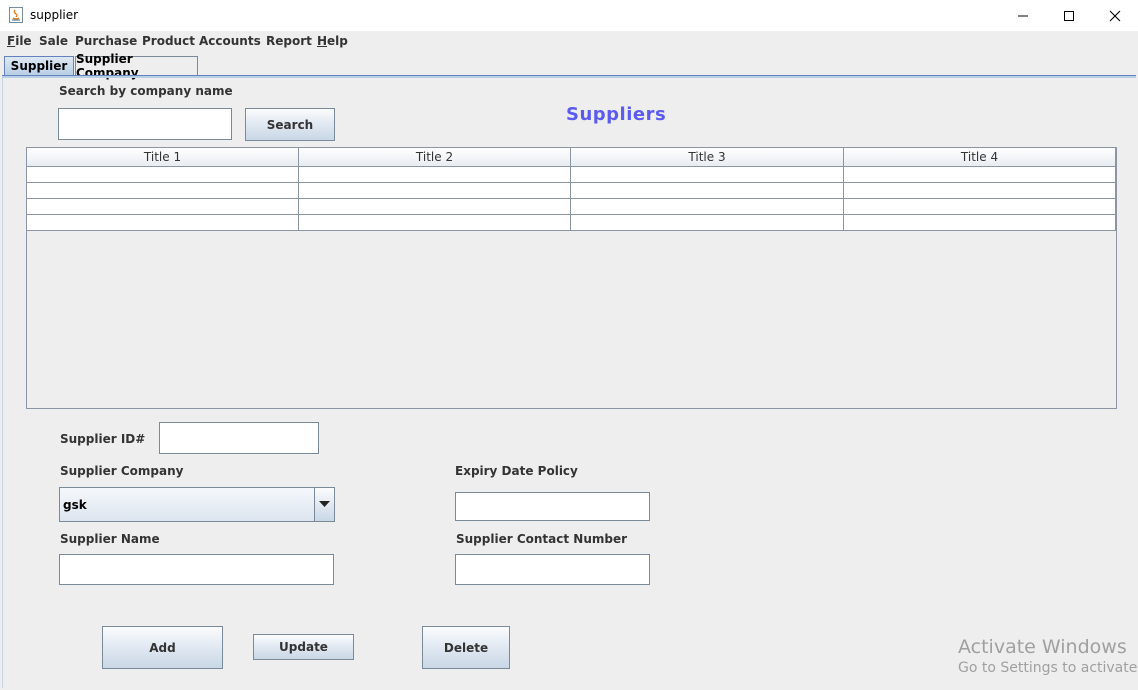 The width and height of the screenshot is (1138, 690). I want to click on supplier-name-label: Supplier Name, so click(110, 539).